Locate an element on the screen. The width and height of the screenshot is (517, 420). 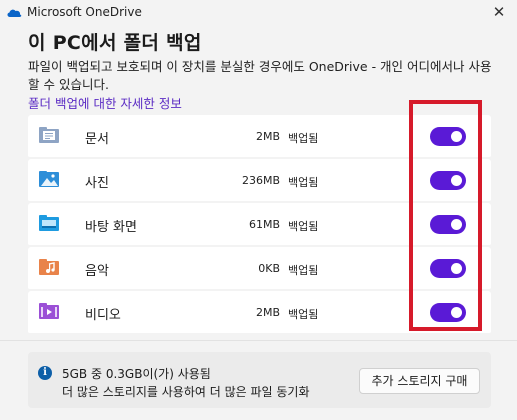
folder-row-videos: 비디오 2MB 백업됨 is located at coordinates (259, 313).